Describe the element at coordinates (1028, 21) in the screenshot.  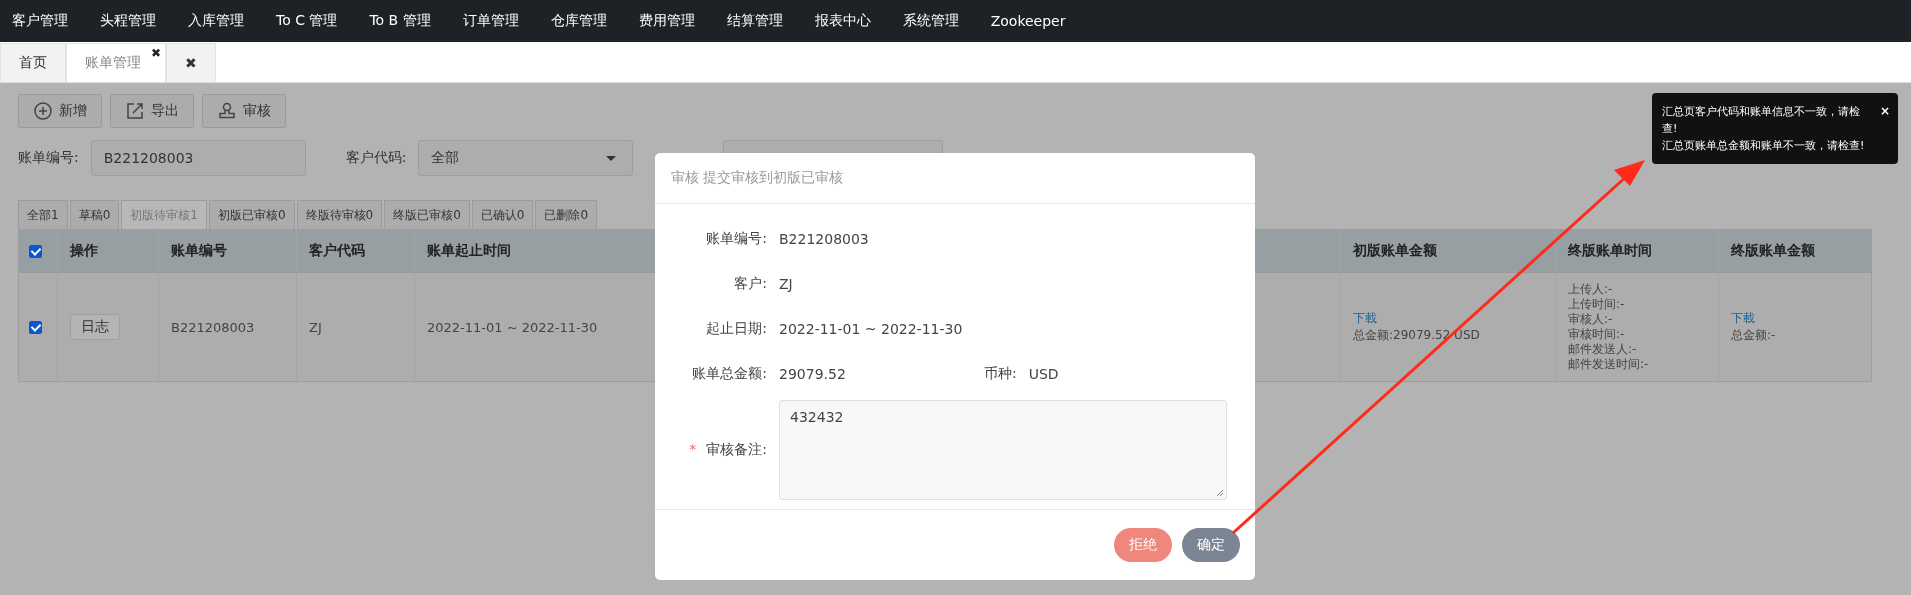
I see `nav-menu-item: Zookeeper` at that location.